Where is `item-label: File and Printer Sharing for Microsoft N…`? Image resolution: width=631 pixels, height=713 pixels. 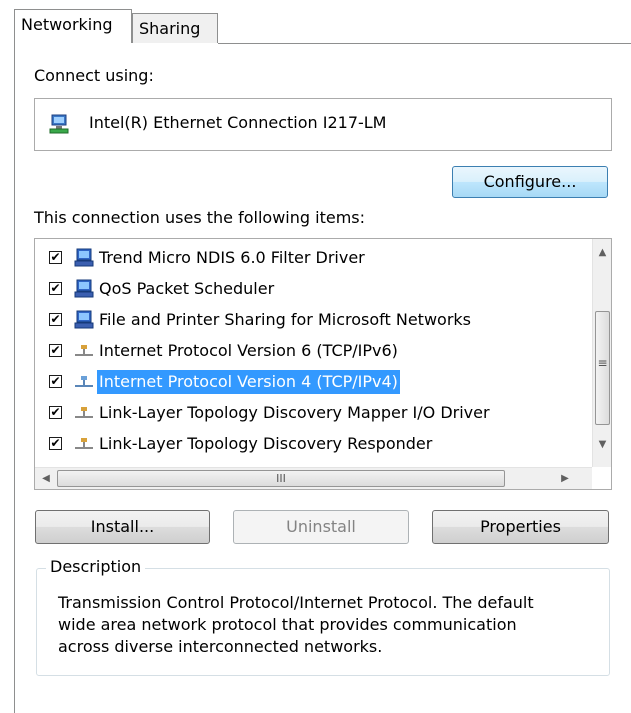
item-label: File and Printer Sharing for Microsoft N… is located at coordinates (285, 319).